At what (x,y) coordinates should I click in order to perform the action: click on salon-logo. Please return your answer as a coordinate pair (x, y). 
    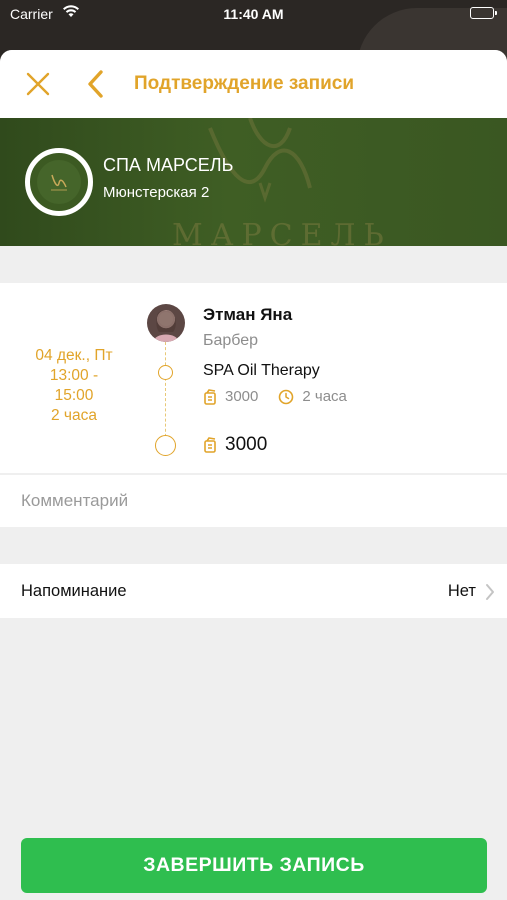
    Looking at the image, I should click on (59, 182).